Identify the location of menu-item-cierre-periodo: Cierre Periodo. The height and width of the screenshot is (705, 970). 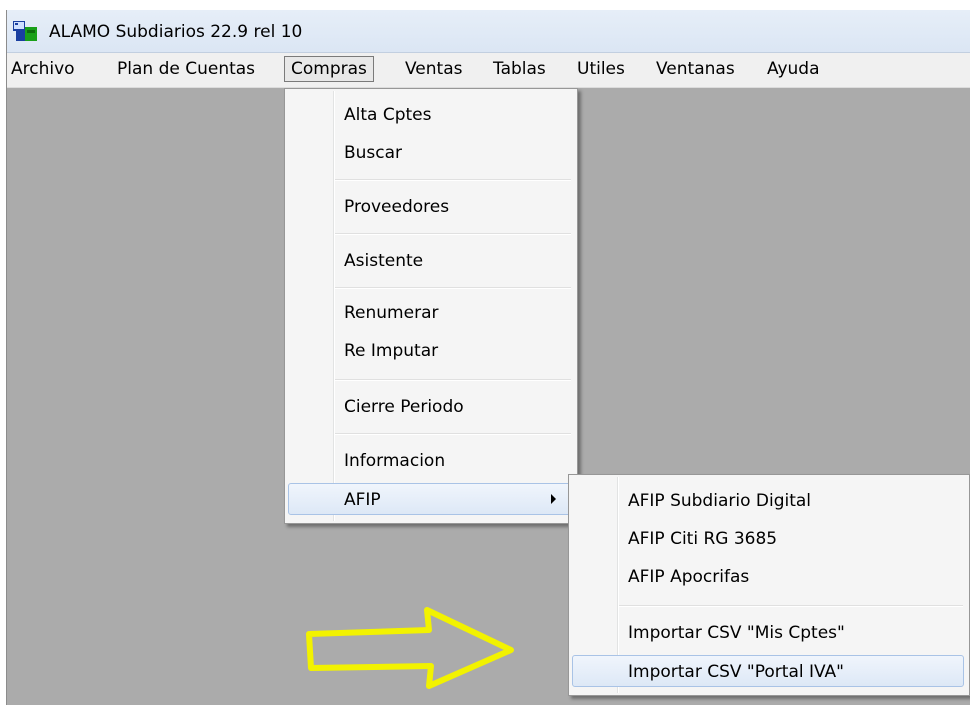
(431, 407).